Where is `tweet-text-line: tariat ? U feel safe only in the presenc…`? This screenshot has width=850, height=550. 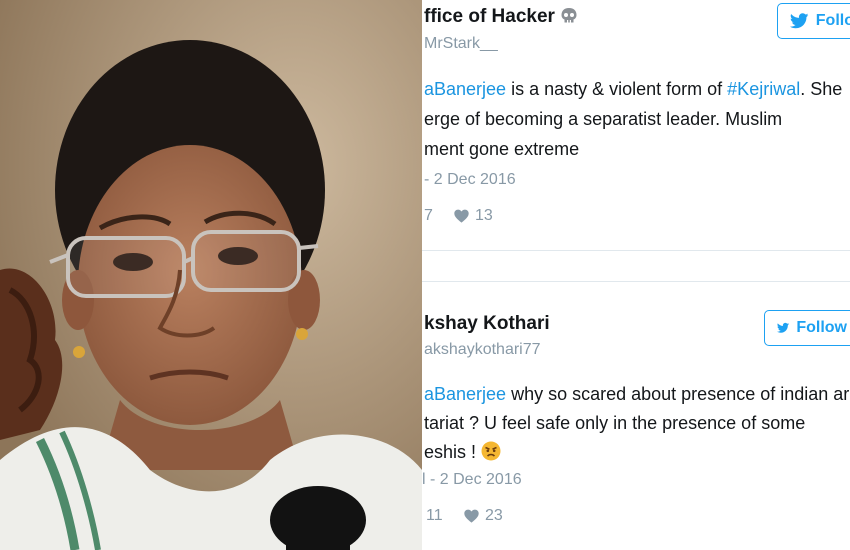 tweet-text-line: tariat ? U feel safe only in the presenc… is located at coordinates (615, 423).